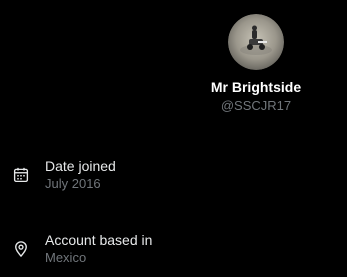 The height and width of the screenshot is (277, 347). Describe the element at coordinates (82, 249) in the screenshot. I see `account-location-row: Account based in Mexico` at that location.